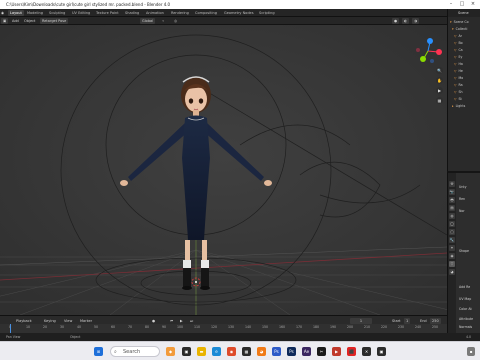 The height and width of the screenshot is (360, 480). What do you see at coordinates (452, 240) in the screenshot?
I see `modifier-tab-icon: 🔧` at bounding box center [452, 240].